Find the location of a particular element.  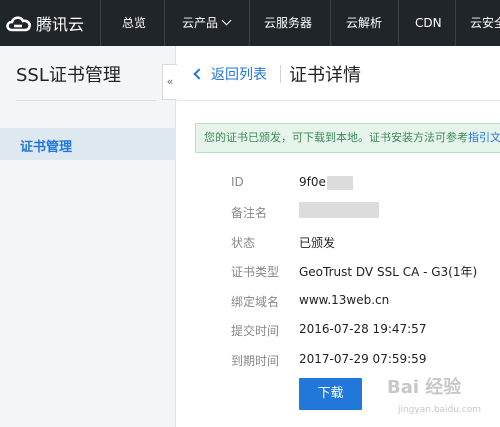

chevron-down-icon is located at coordinates (226, 20).